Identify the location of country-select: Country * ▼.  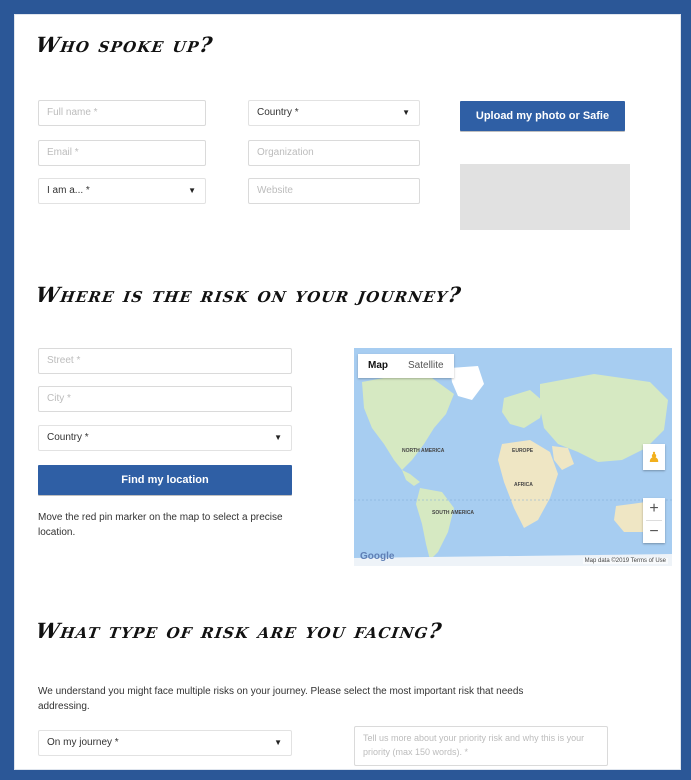
(334, 113).